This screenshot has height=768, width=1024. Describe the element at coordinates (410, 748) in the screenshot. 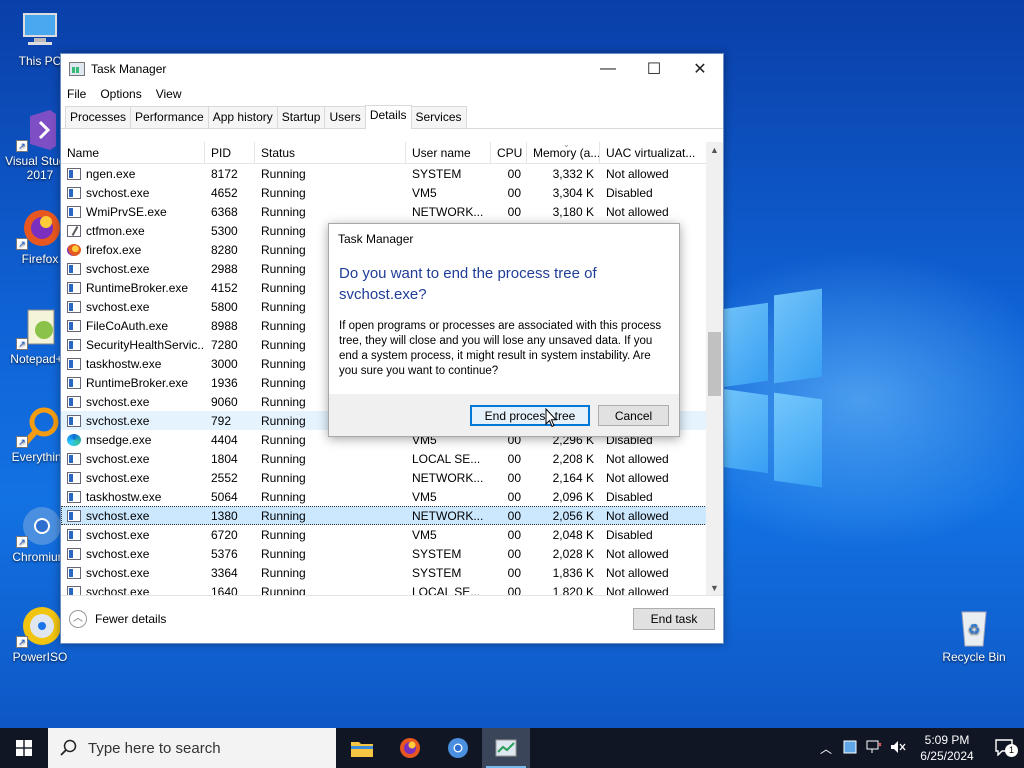

I see `taskbar-firefox` at that location.